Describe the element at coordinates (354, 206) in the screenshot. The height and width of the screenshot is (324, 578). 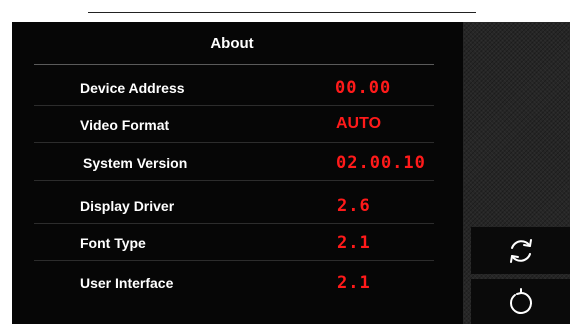
I see `row-value: 2.6` at that location.